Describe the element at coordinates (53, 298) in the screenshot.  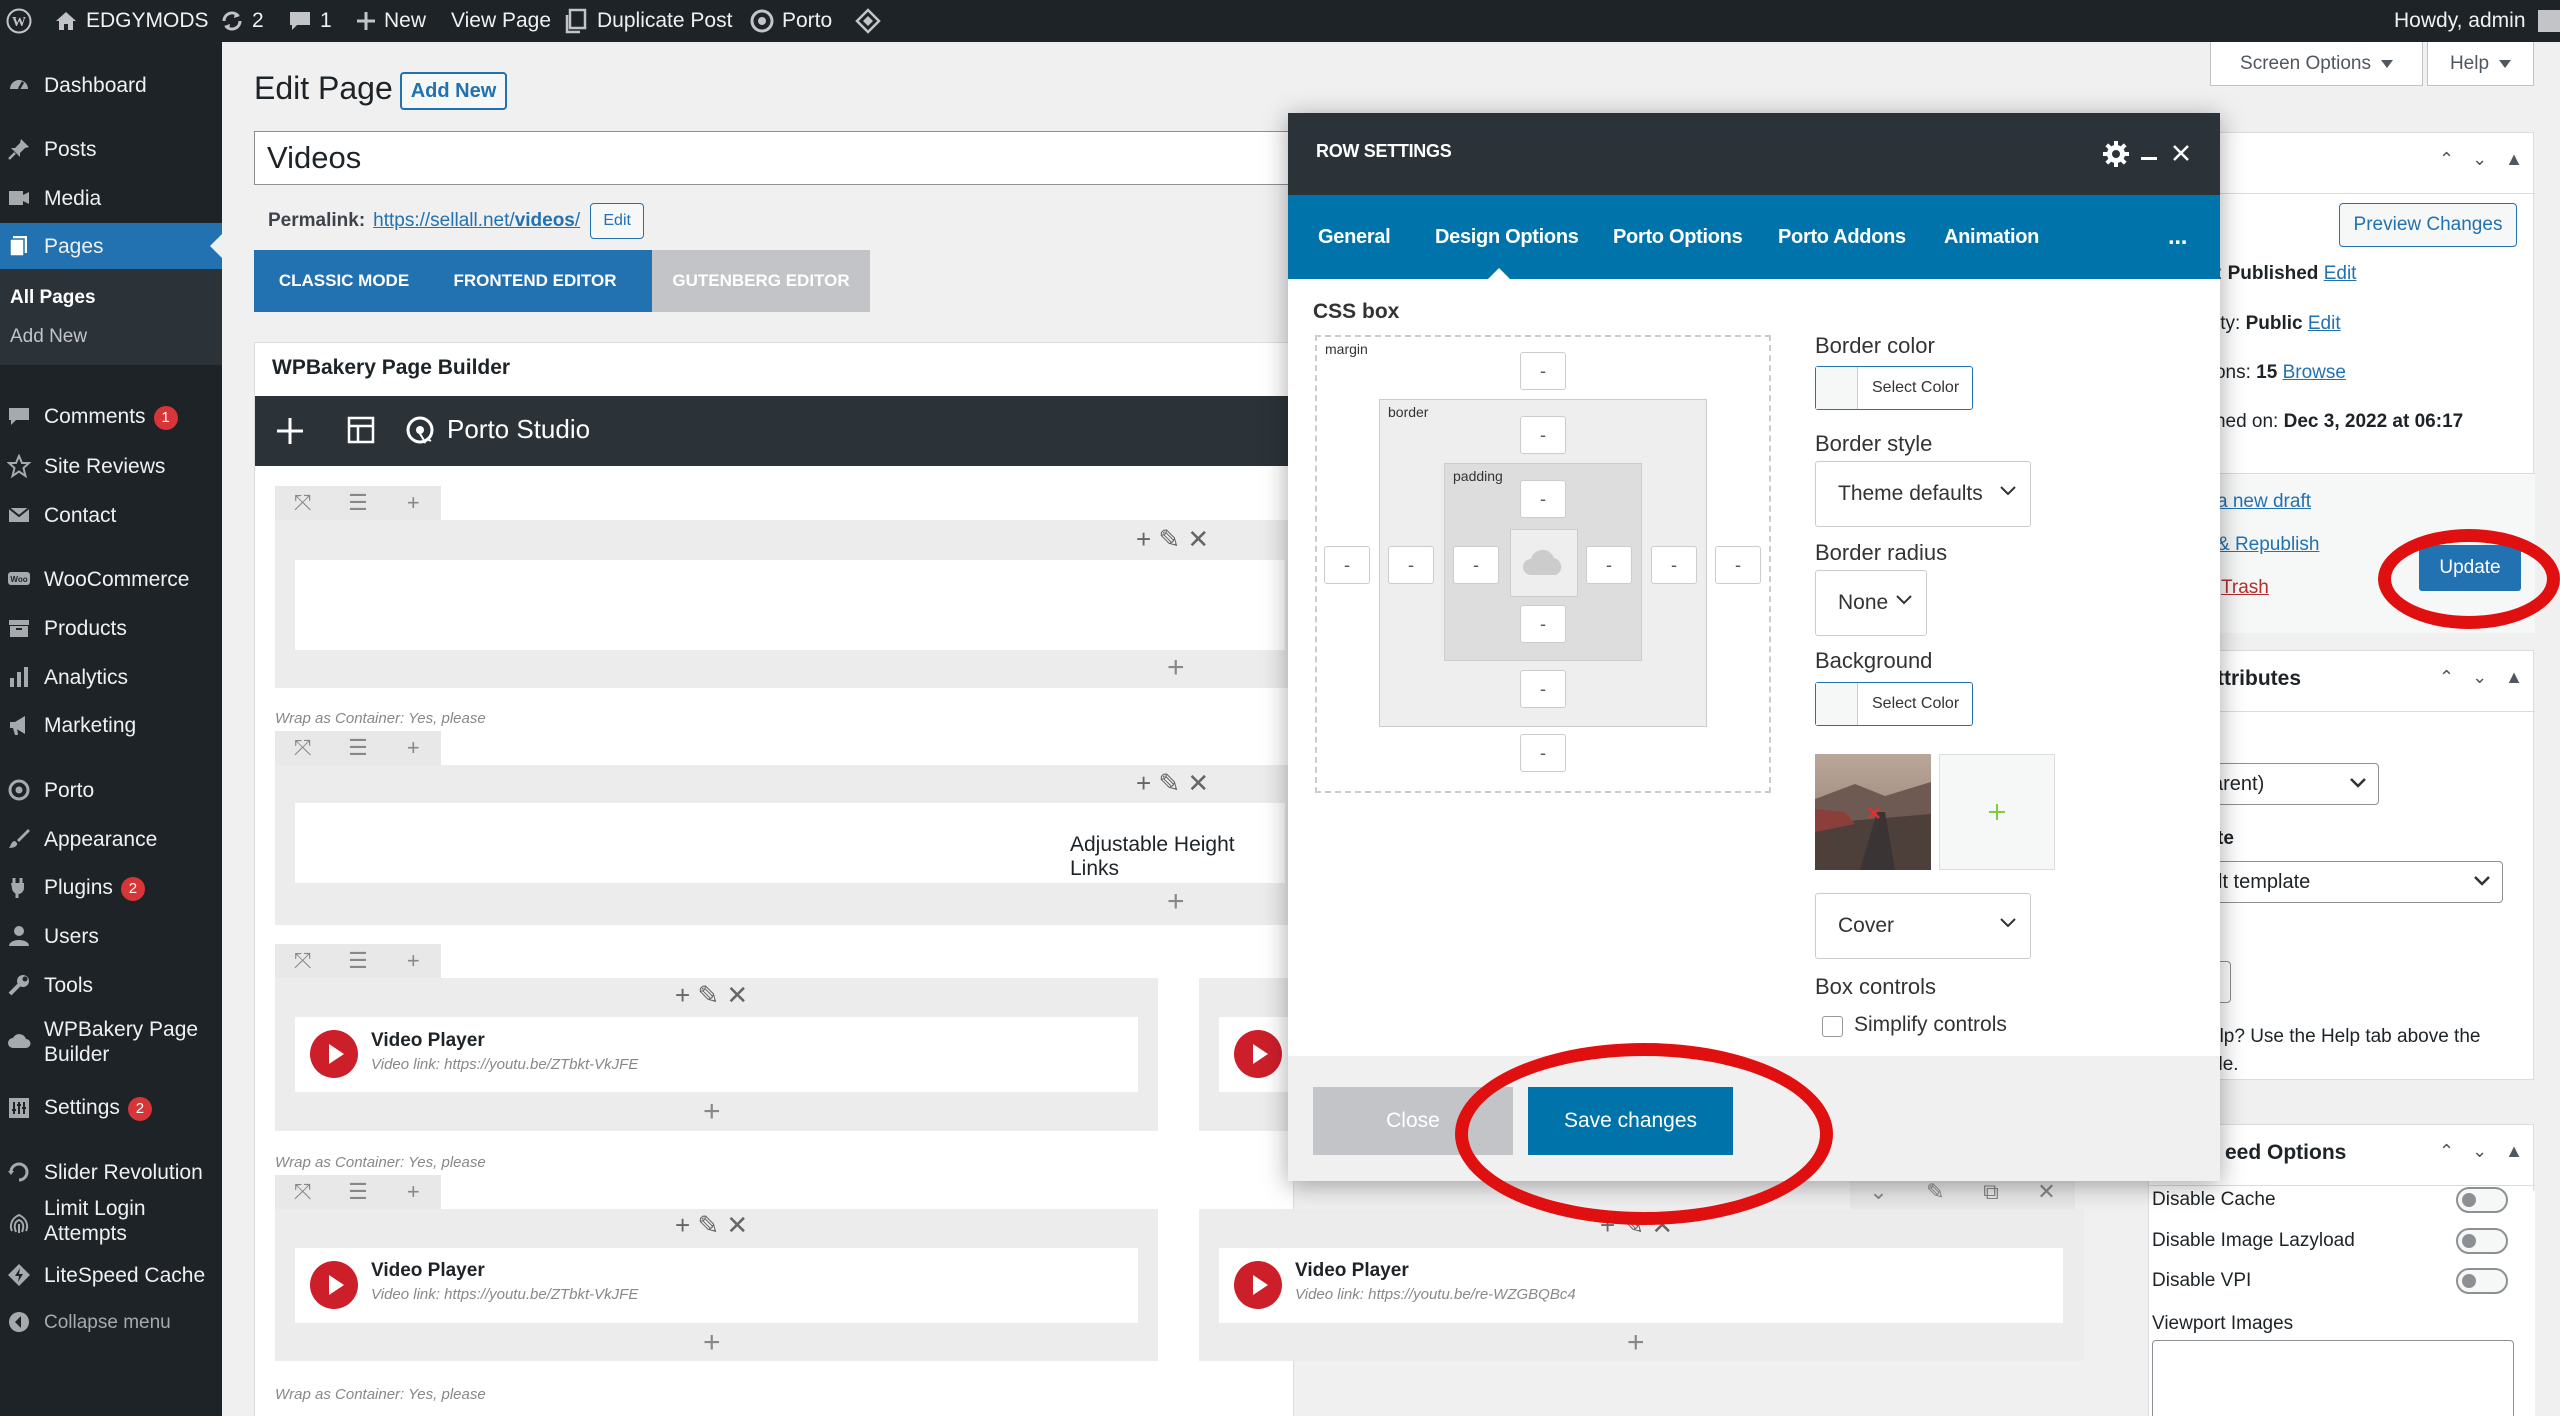
I see `submenu-all-pages: All Pages` at that location.